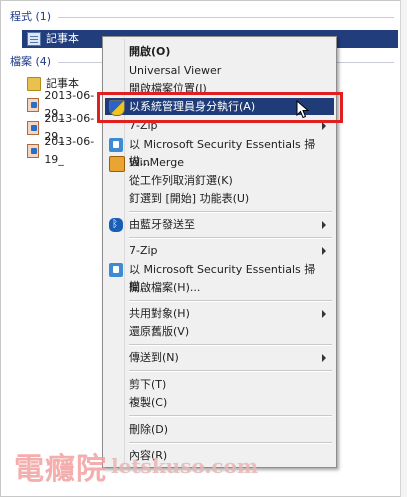 This screenshot has height=497, width=407. I want to click on result-item-file: 2013-06-19_, so click(64, 150).